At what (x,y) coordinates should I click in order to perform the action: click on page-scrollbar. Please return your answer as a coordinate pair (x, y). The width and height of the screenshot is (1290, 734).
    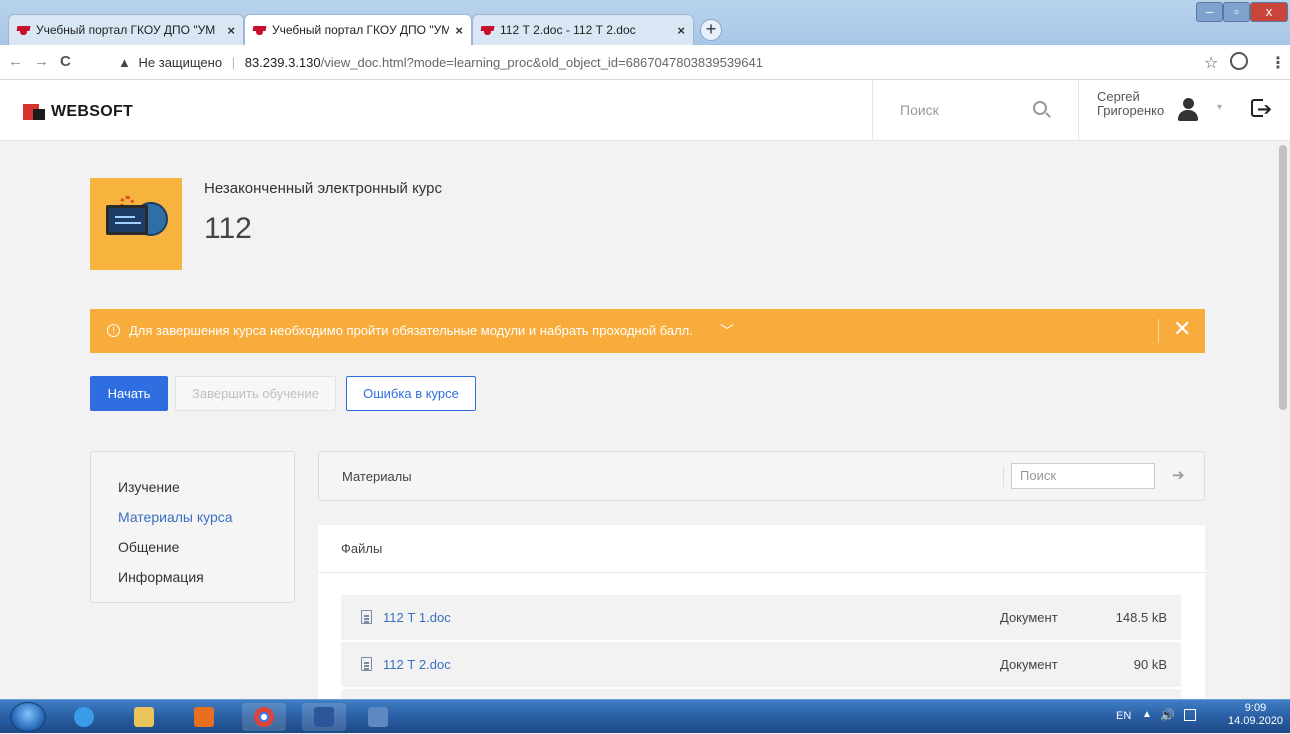
    Looking at the image, I should click on (1283, 420).